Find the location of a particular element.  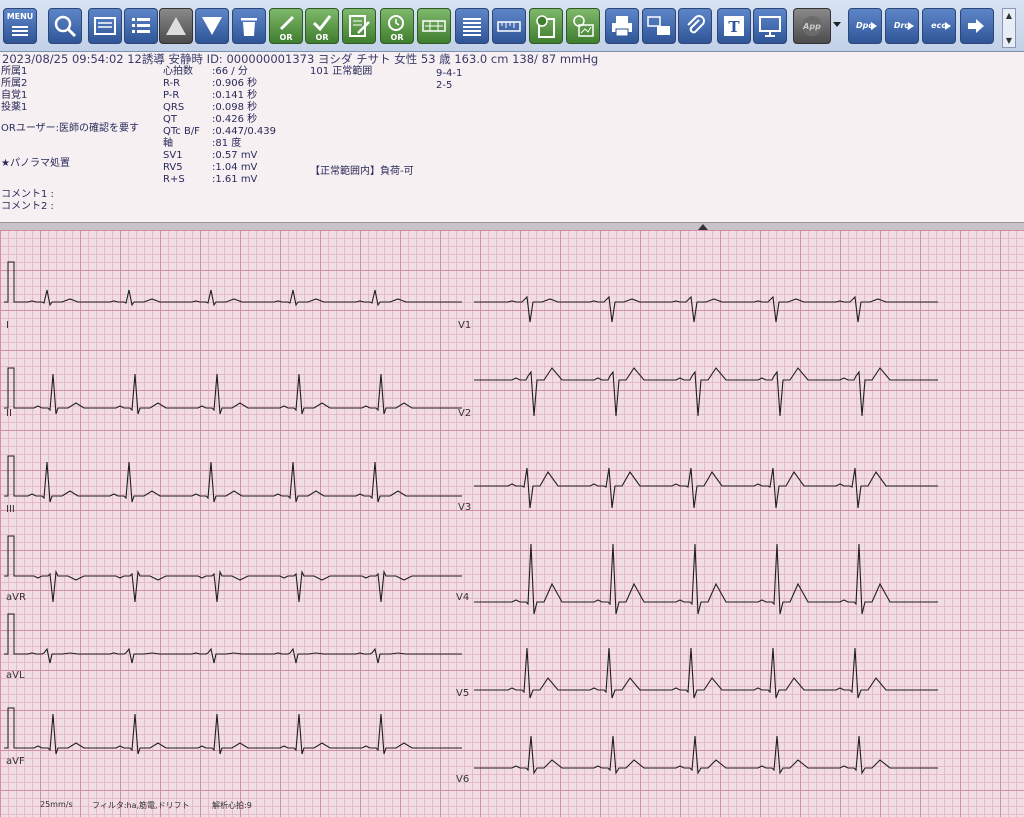

measure-label: QT is located at coordinates (170, 119).